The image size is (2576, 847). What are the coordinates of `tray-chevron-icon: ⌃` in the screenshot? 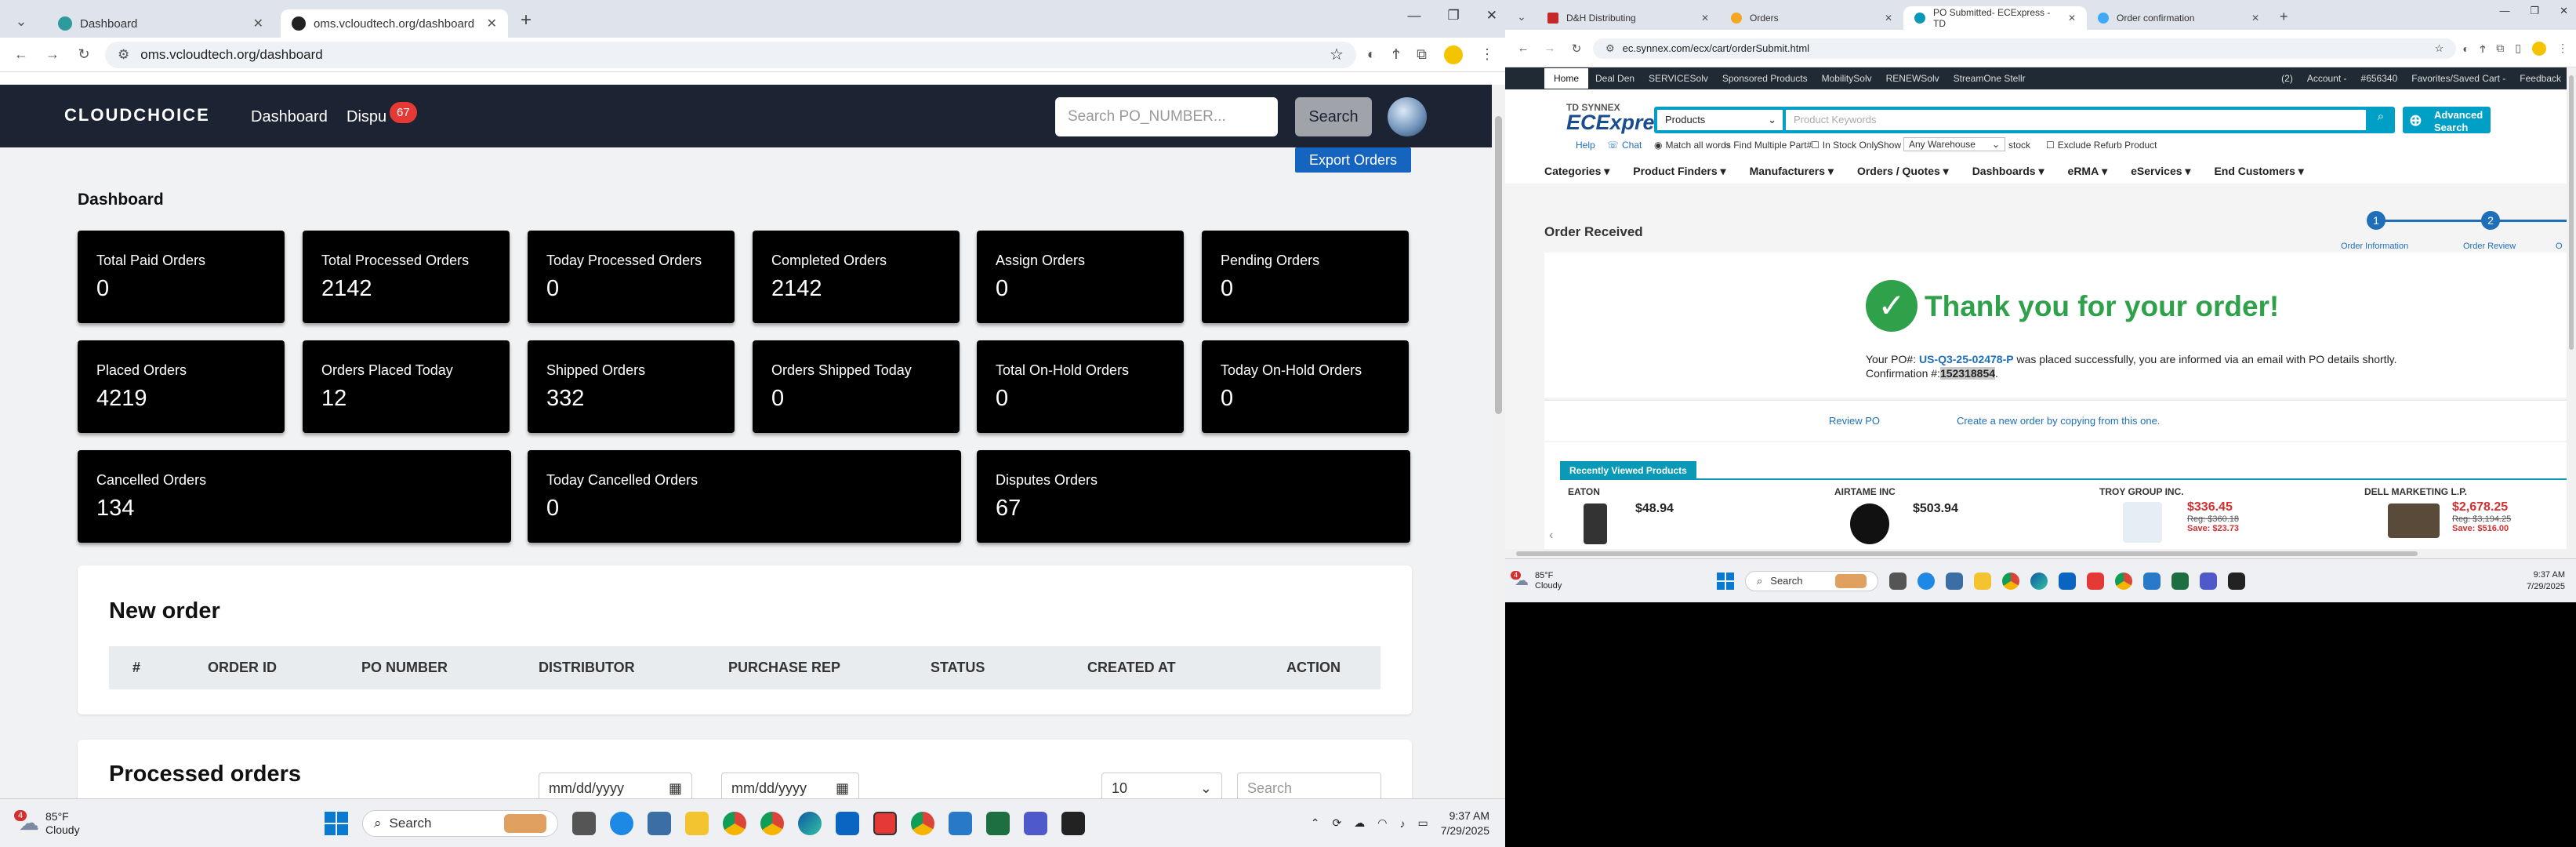 It's located at (1316, 823).